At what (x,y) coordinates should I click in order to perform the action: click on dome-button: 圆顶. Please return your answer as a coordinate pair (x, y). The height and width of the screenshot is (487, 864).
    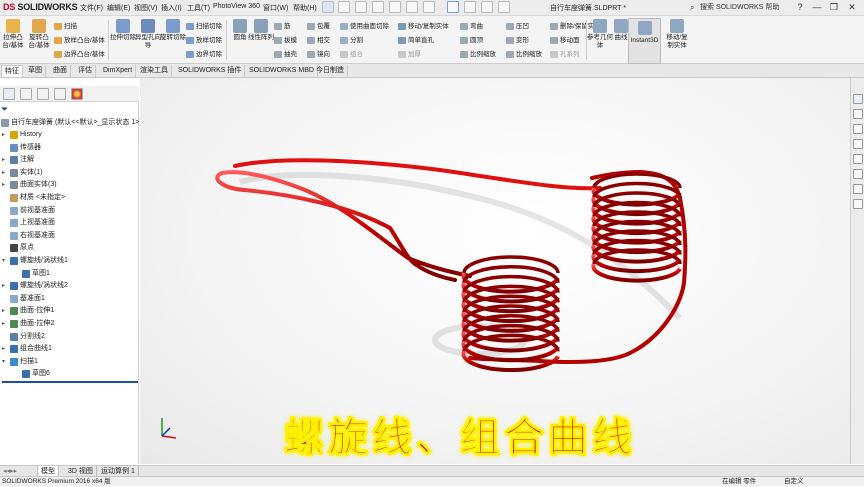
    Looking at the image, I should click on (471, 40).